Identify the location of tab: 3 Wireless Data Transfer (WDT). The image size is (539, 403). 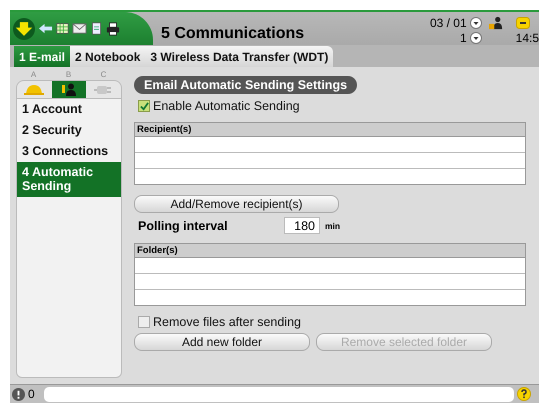
(239, 56).